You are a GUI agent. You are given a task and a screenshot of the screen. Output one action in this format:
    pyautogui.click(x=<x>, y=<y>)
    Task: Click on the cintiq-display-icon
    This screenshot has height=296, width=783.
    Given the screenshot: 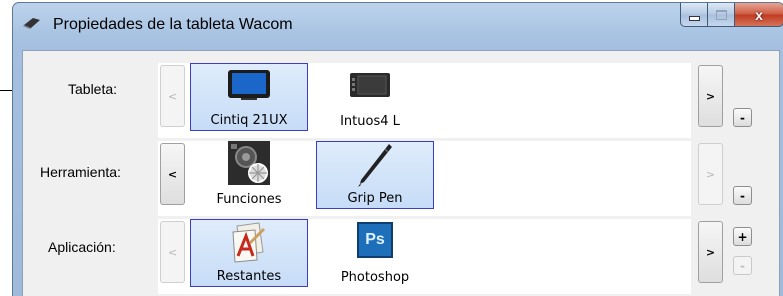 What is the action you would take?
    pyautogui.click(x=249, y=85)
    